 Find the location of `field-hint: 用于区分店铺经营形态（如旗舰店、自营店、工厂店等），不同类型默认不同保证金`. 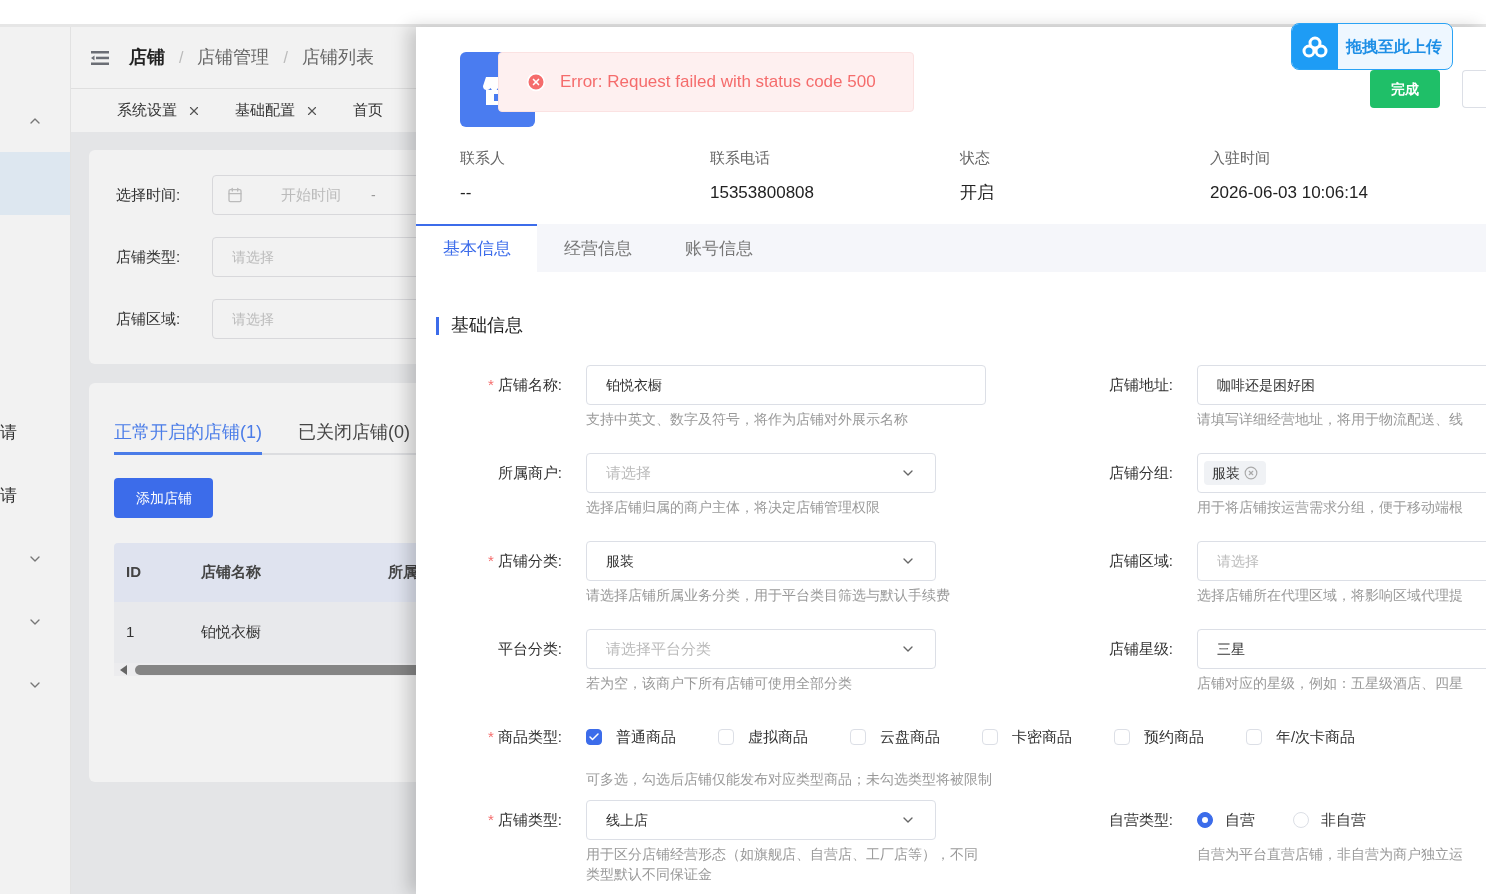

field-hint: 用于区分店铺经营形态（如旗舰店、自营店、工厂店等），不同类型默认不同保证金 is located at coordinates (782, 864).